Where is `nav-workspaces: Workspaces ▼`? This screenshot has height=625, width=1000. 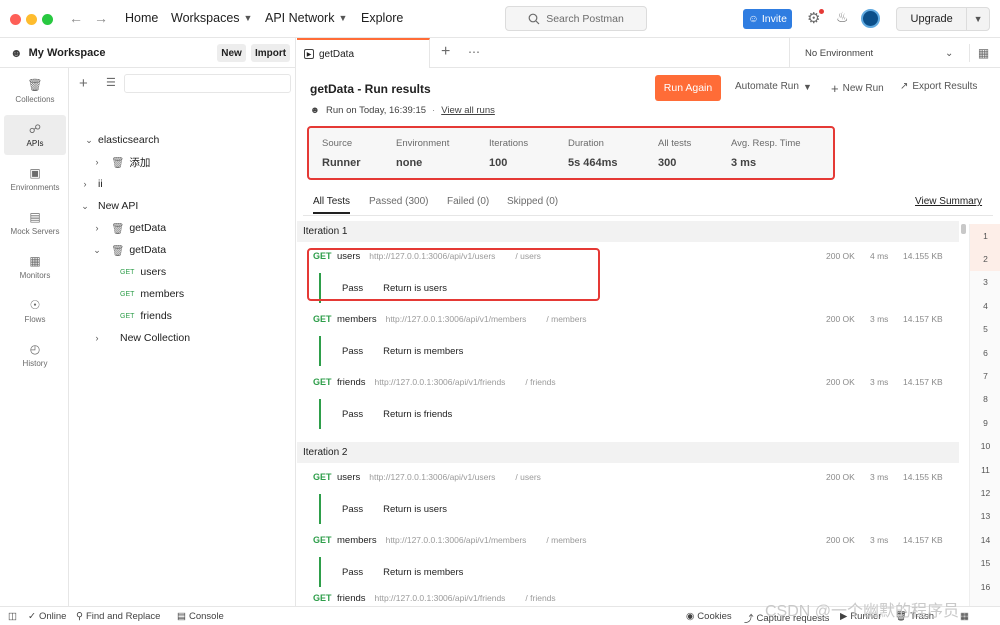 nav-workspaces: Workspaces ▼ is located at coordinates (211, 18).